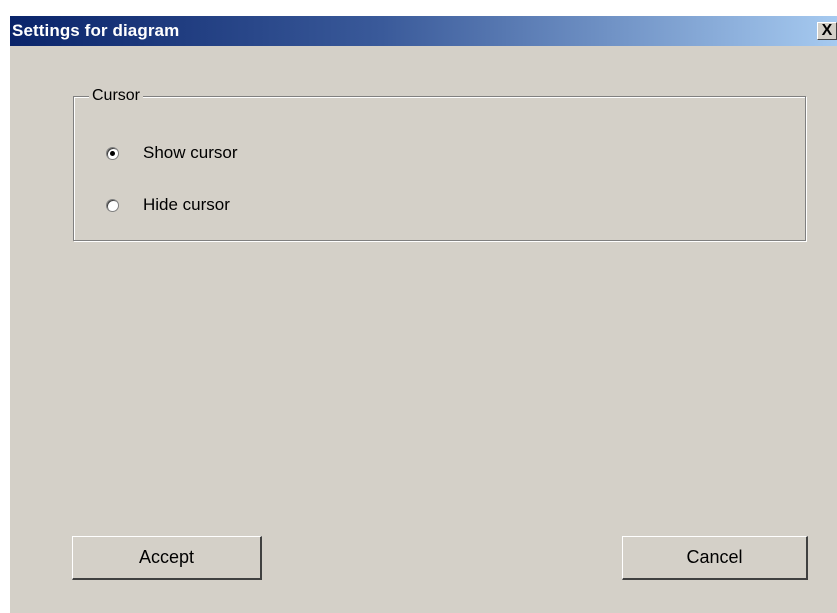 This screenshot has height=613, width=837. I want to click on hide-cursor-radio: Hide cursor, so click(168, 205).